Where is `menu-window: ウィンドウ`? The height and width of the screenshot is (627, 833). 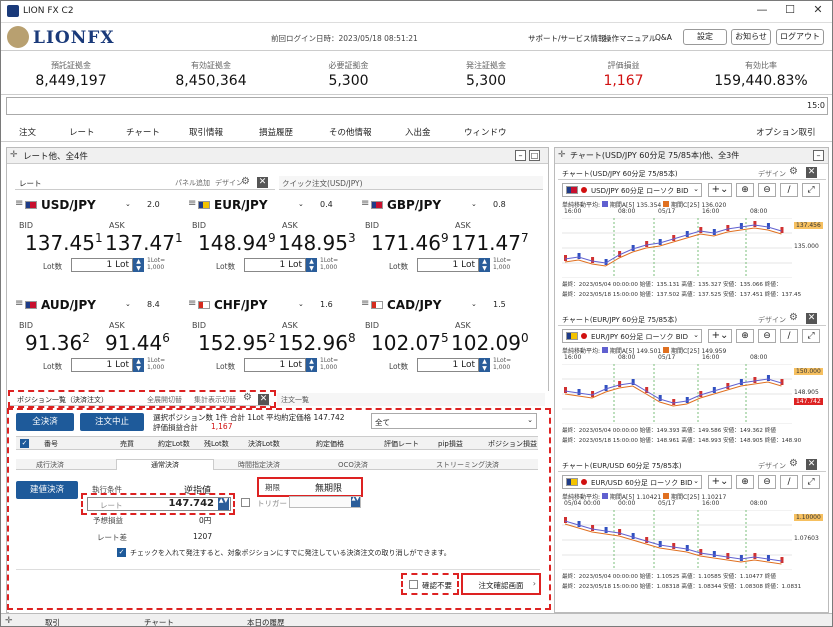 menu-window: ウィンドウ is located at coordinates (485, 132).